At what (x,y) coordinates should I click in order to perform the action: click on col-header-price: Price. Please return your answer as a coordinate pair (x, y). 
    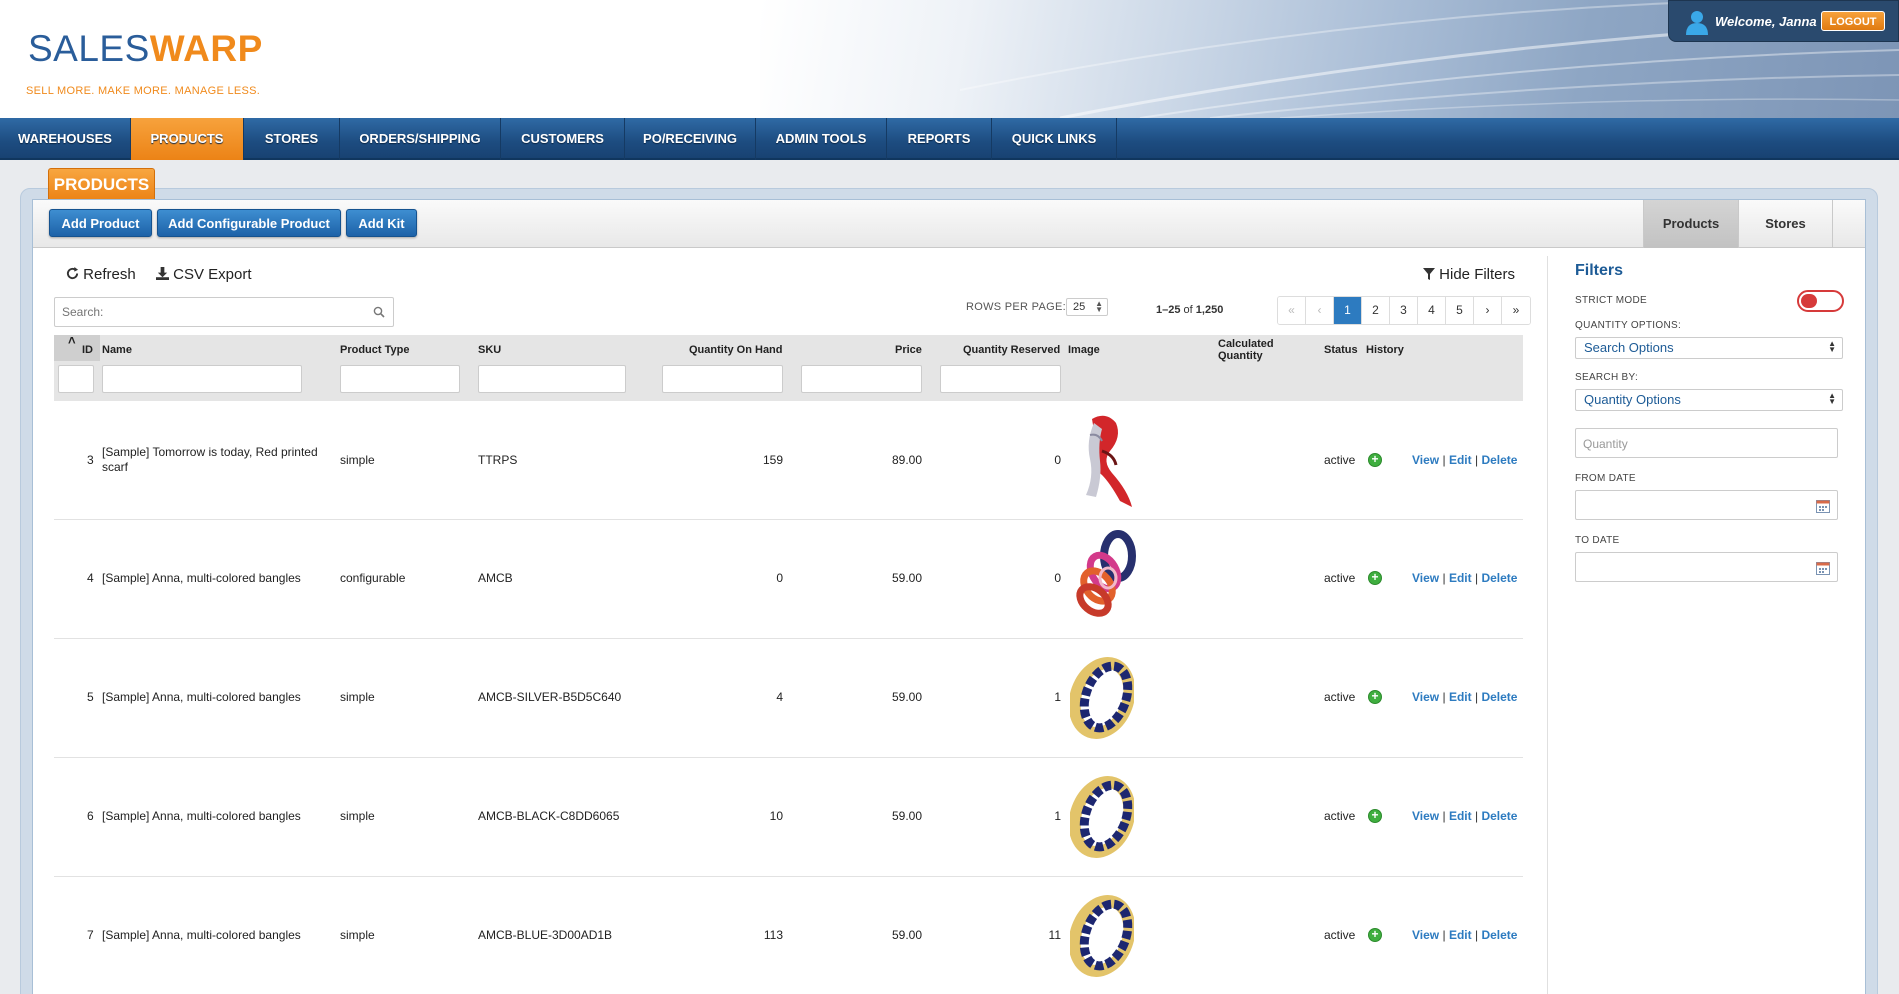
    Looking at the image, I should click on (908, 350).